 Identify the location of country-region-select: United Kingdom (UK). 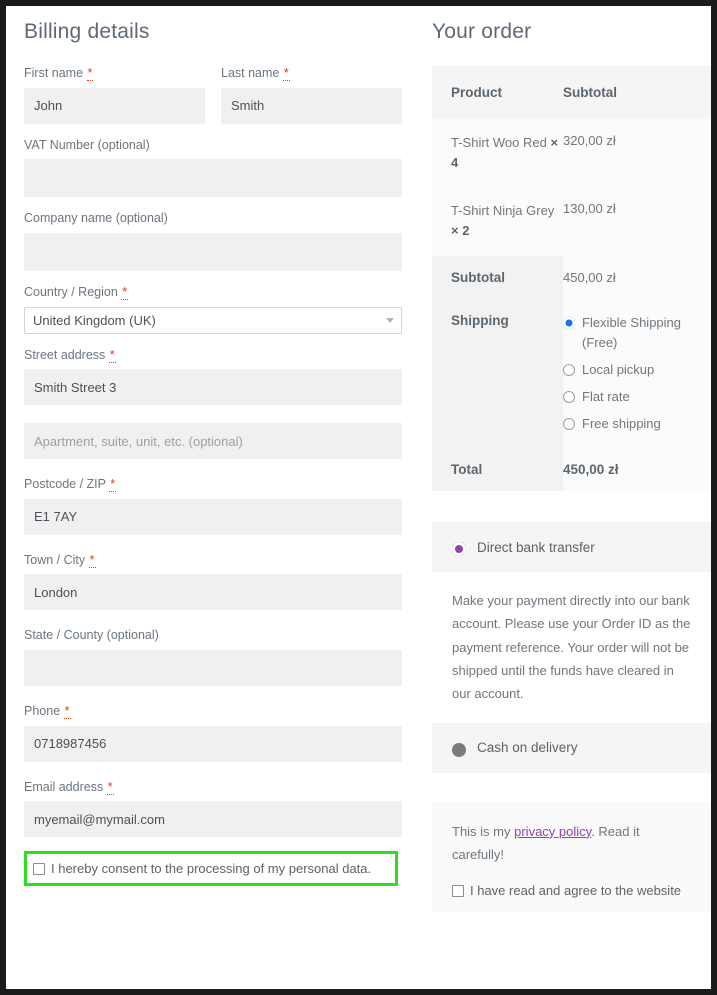
(213, 320).